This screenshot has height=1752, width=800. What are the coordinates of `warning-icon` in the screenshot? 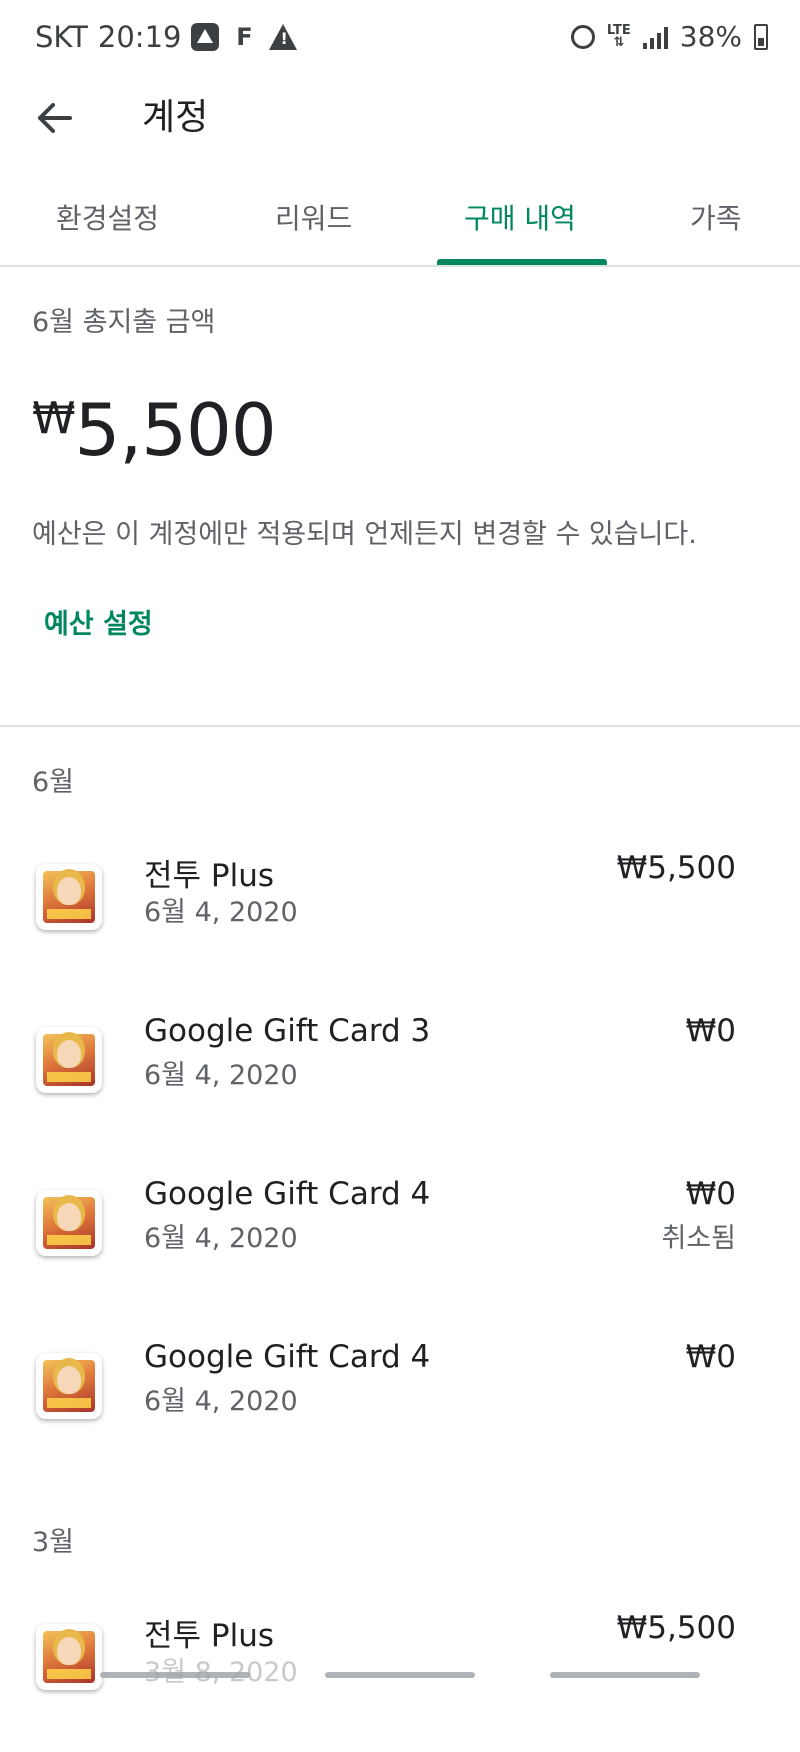 It's located at (283, 37).